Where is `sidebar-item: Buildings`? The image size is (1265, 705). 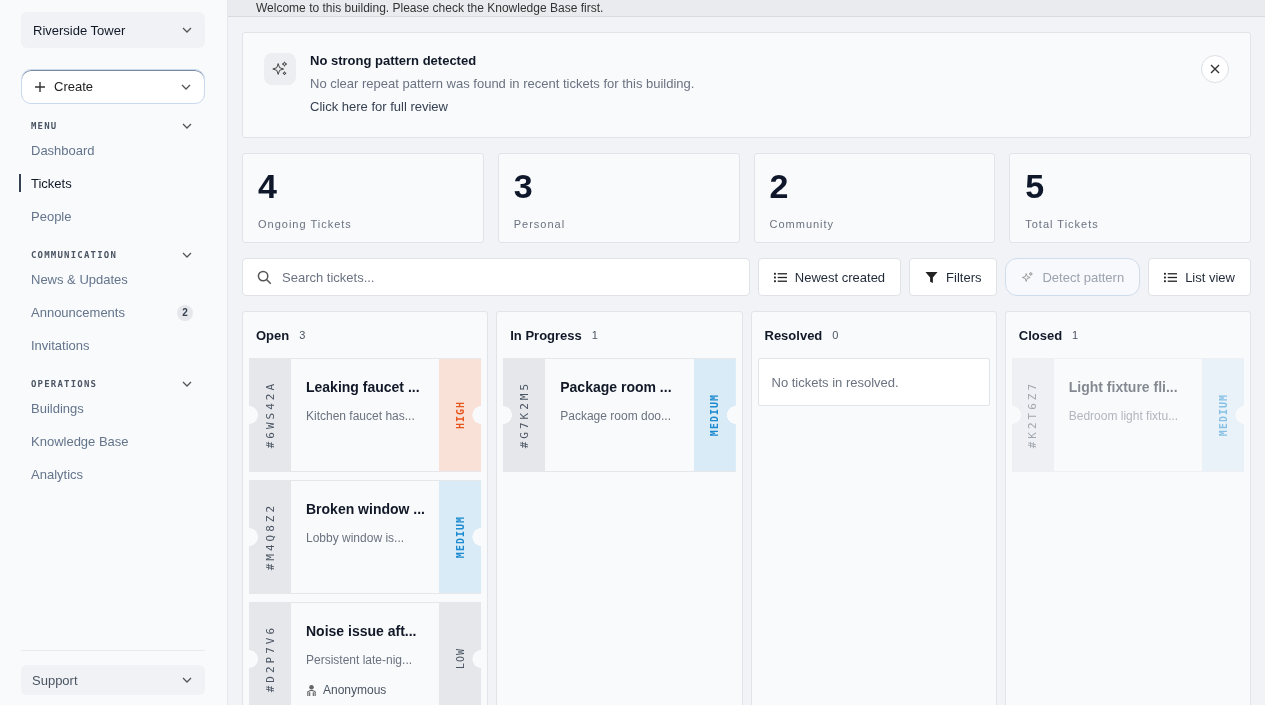
sidebar-item: Buildings is located at coordinates (112, 408).